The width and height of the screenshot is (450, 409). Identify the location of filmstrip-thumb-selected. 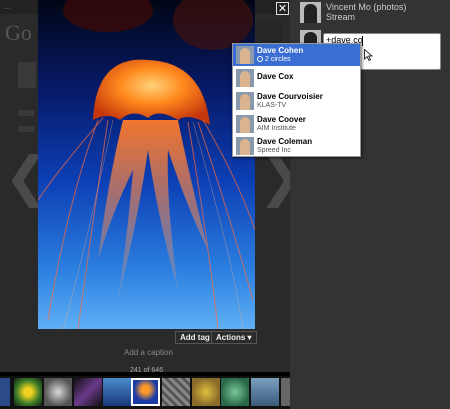
(145, 392).